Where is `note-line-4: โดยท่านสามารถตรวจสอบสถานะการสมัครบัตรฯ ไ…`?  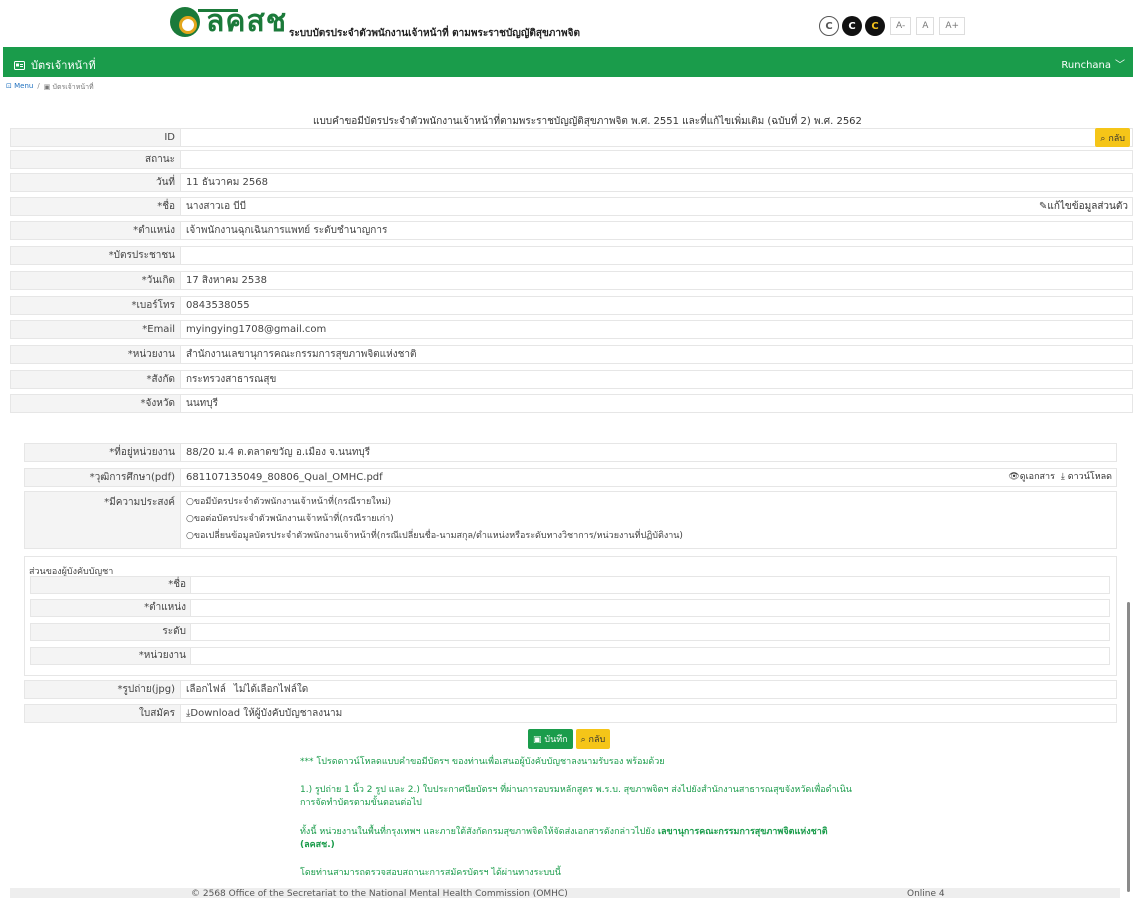 note-line-4: โดยท่านสามารถตรวจสอบสถานะการสมัครบัตรฯ ไ… is located at coordinates (430, 873).